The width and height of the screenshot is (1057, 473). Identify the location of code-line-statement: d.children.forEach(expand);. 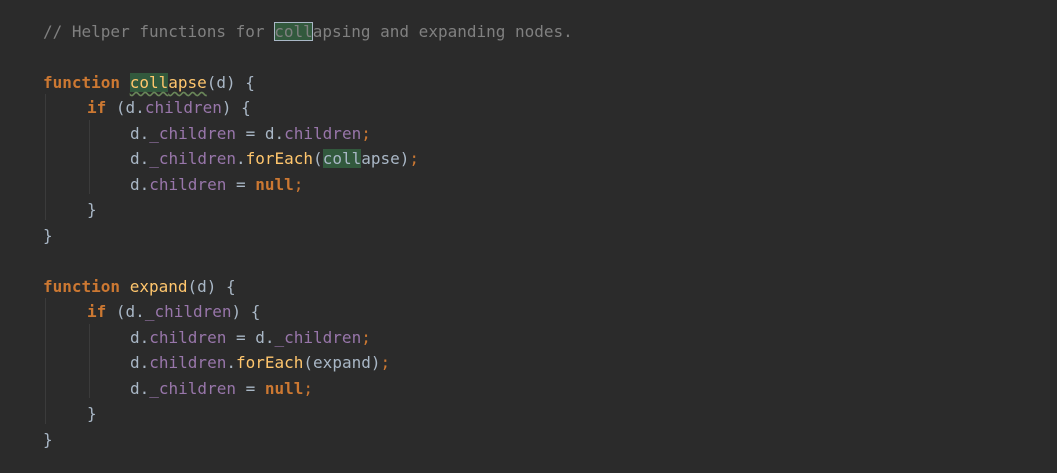
(260, 363).